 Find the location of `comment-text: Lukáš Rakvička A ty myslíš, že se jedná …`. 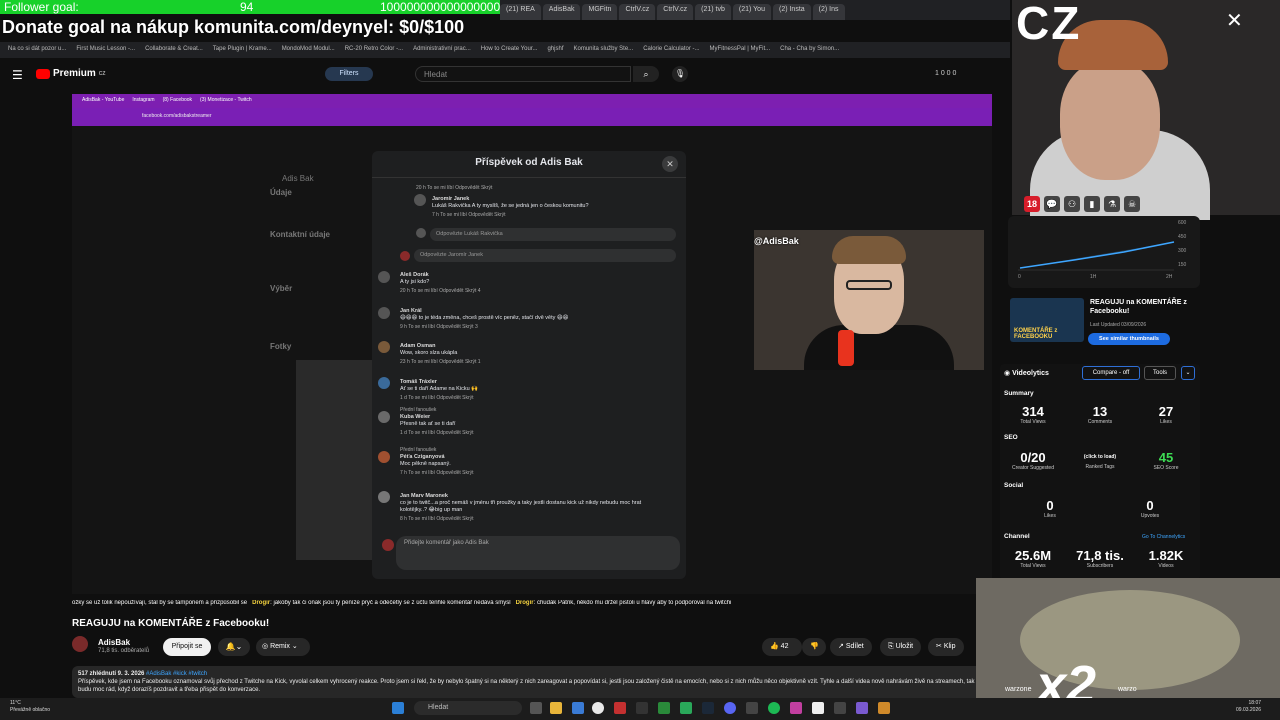

comment-text: Lukáš Rakvička A ty myslíš, že se jedná … is located at coordinates (510, 206).